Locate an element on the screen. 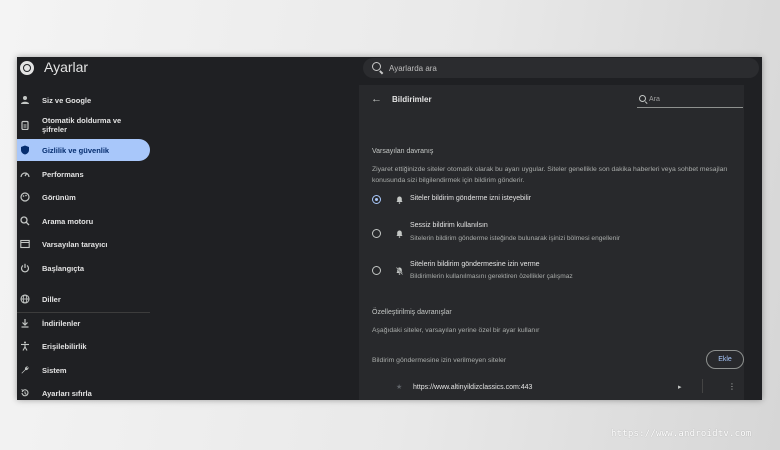 This screenshot has width=780, height=450. sidebar-item-you-and-google: Siz ve Google is located at coordinates (83, 100).